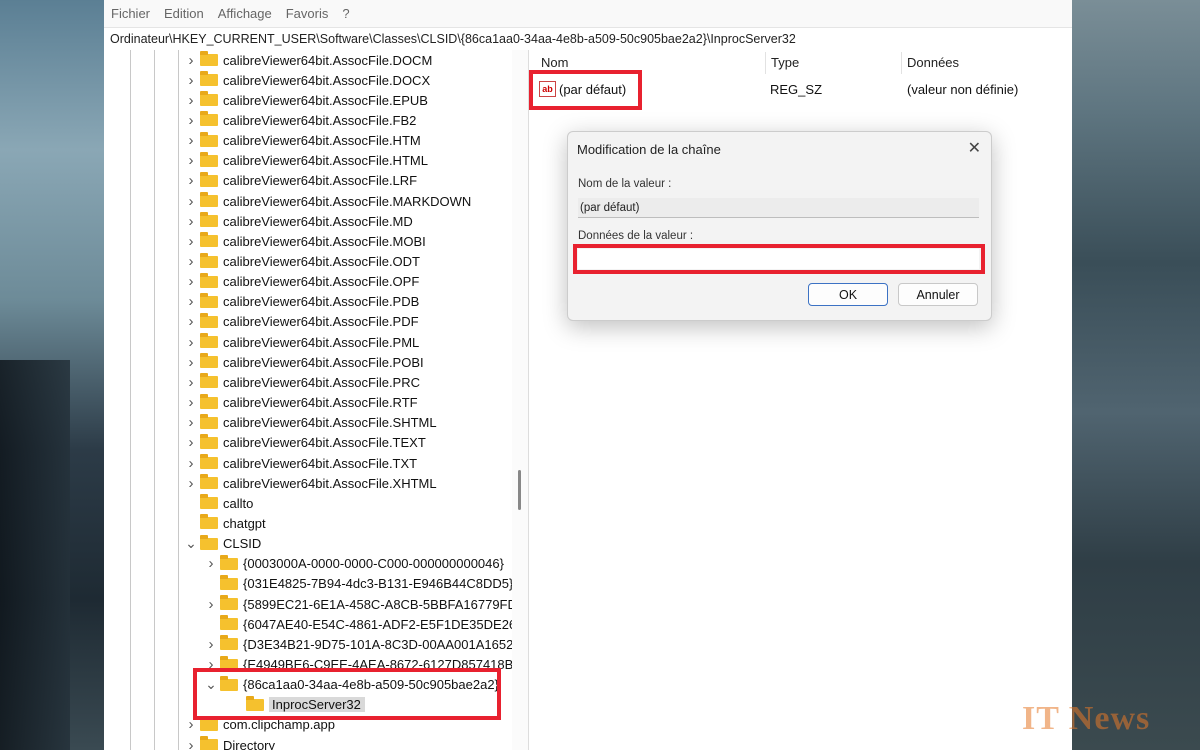 The width and height of the screenshot is (1200, 750). I want to click on tree-item: › calibreViewer64bit.AssocFile.DOCX, so click(307, 80).